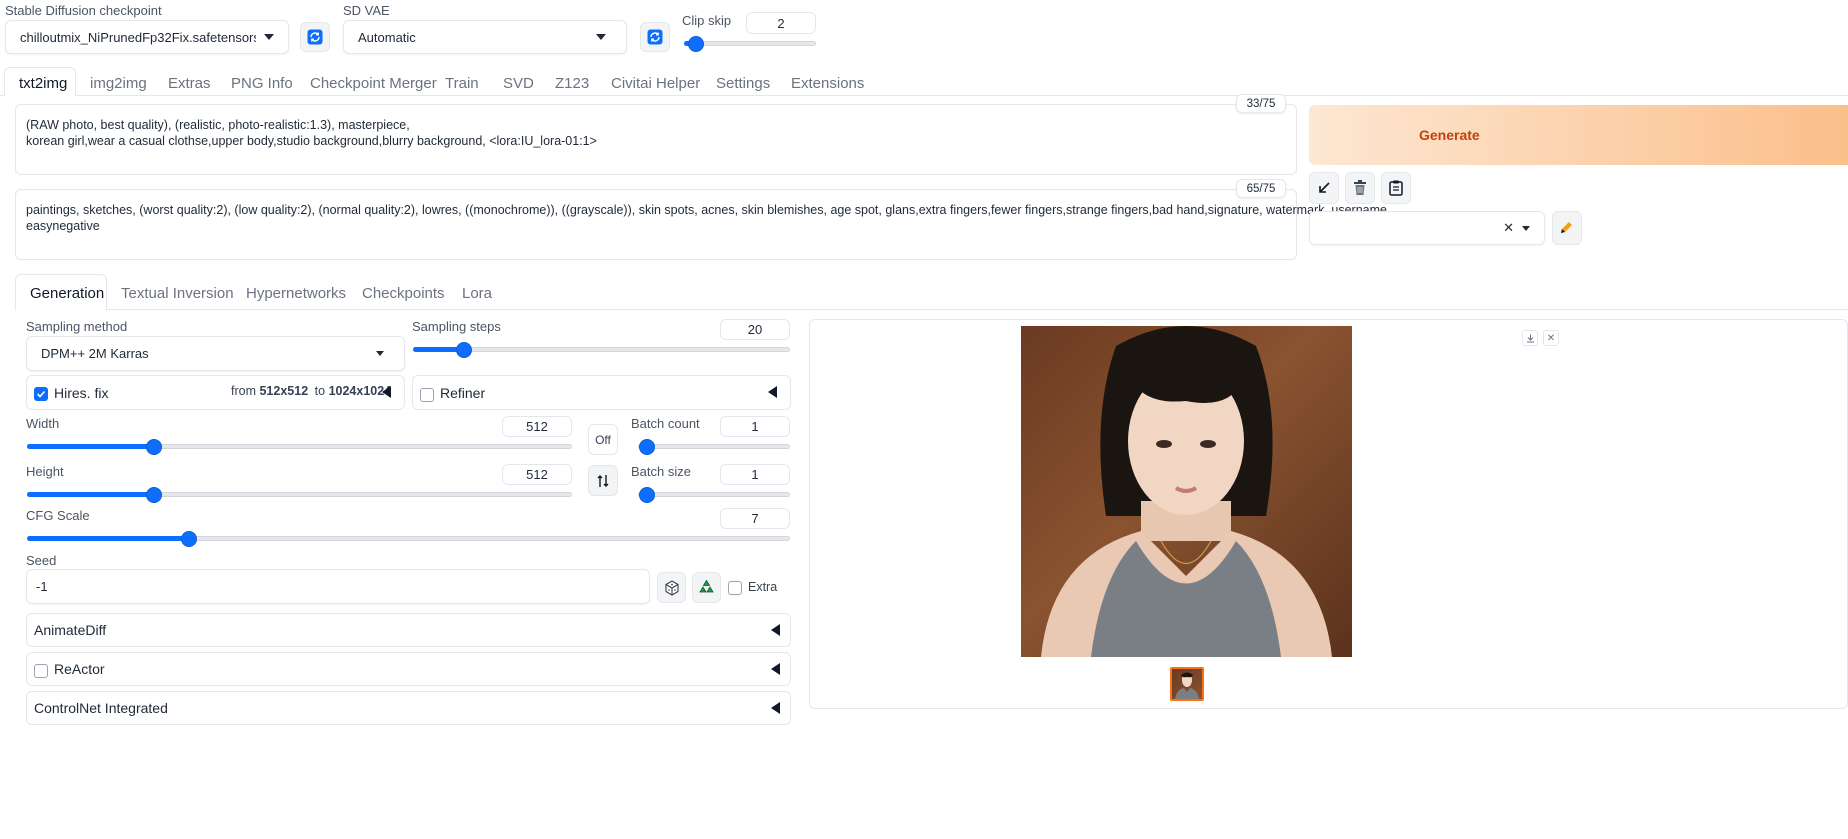  What do you see at coordinates (755, 518) in the screenshot?
I see `cfg-scale-input: 7` at bounding box center [755, 518].